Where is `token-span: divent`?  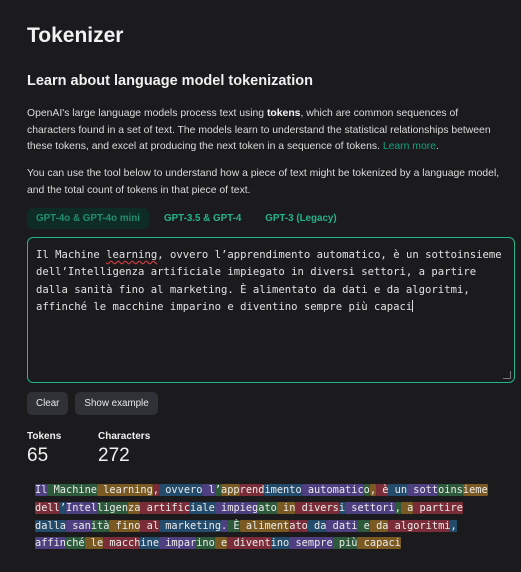
token-span: divent is located at coordinates (249, 543).